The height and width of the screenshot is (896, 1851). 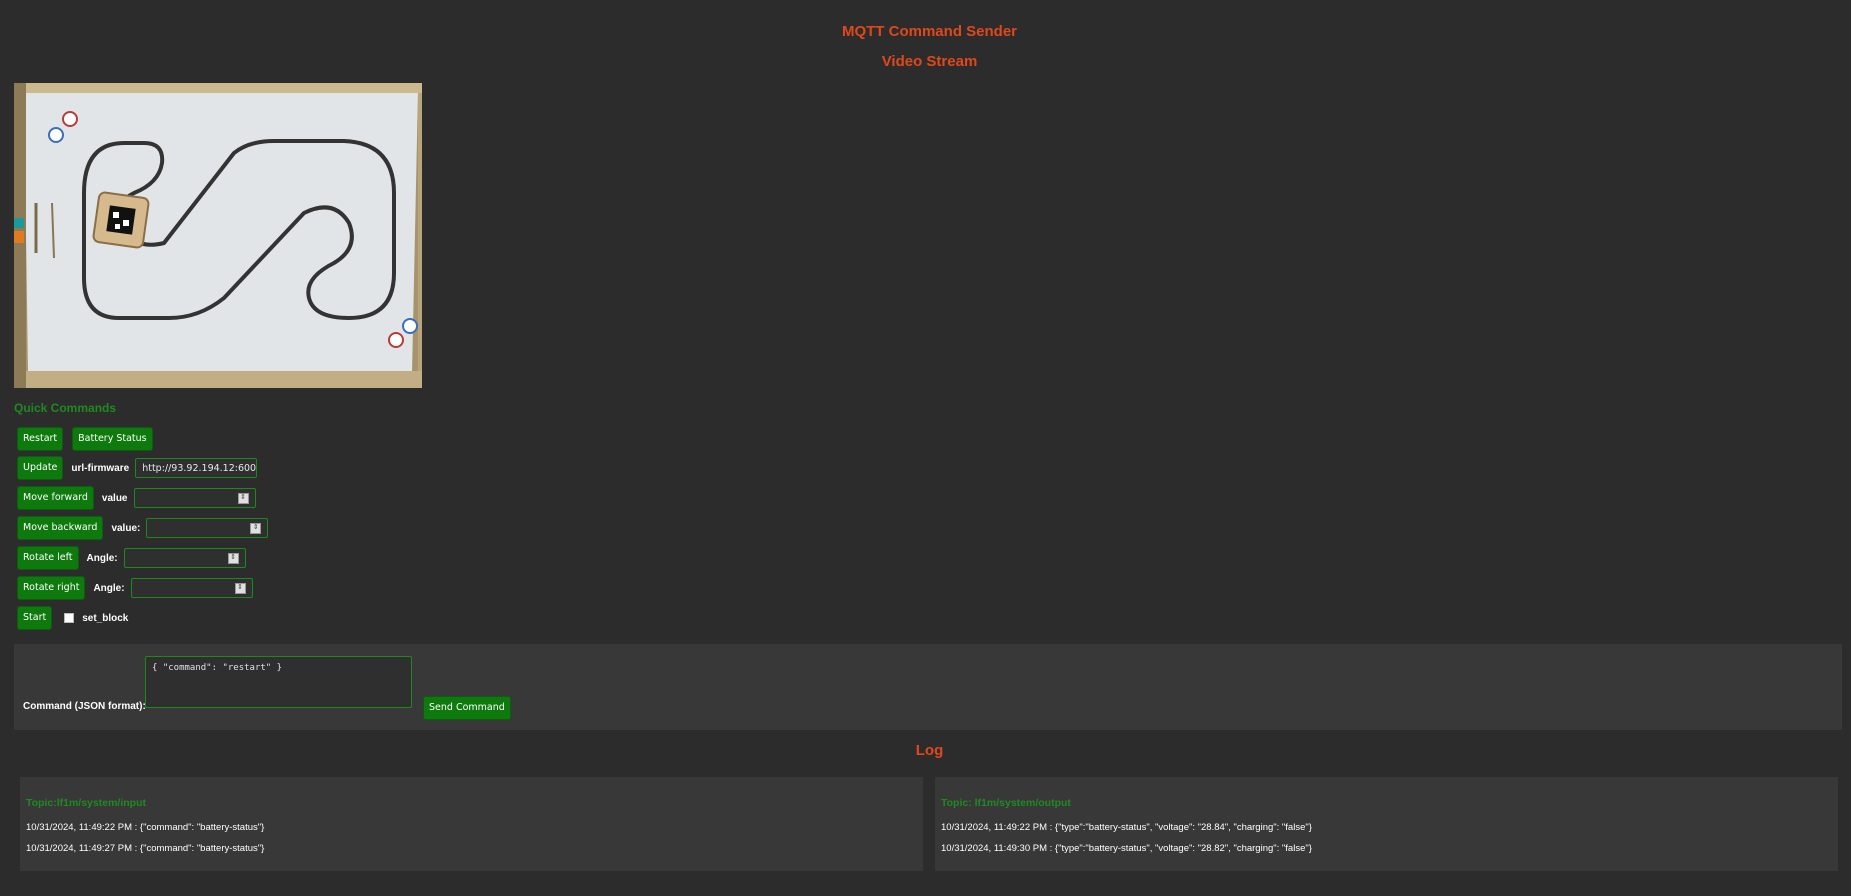 I want to click on set-block-label: set_block, so click(x=105, y=618).